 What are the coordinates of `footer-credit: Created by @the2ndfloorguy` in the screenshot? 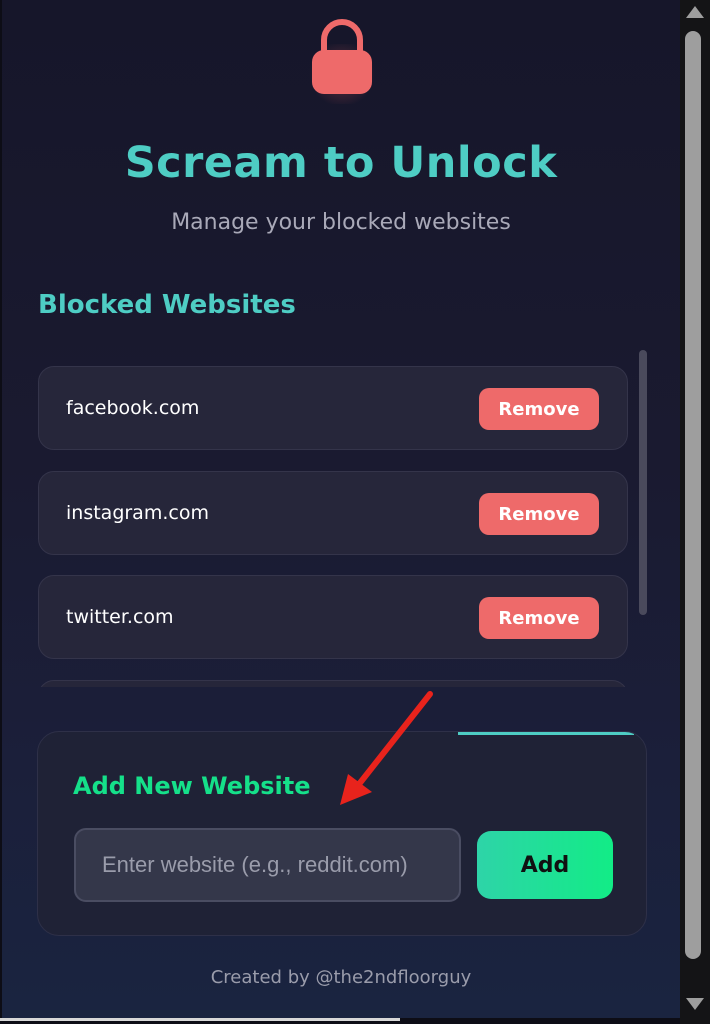 It's located at (341, 977).